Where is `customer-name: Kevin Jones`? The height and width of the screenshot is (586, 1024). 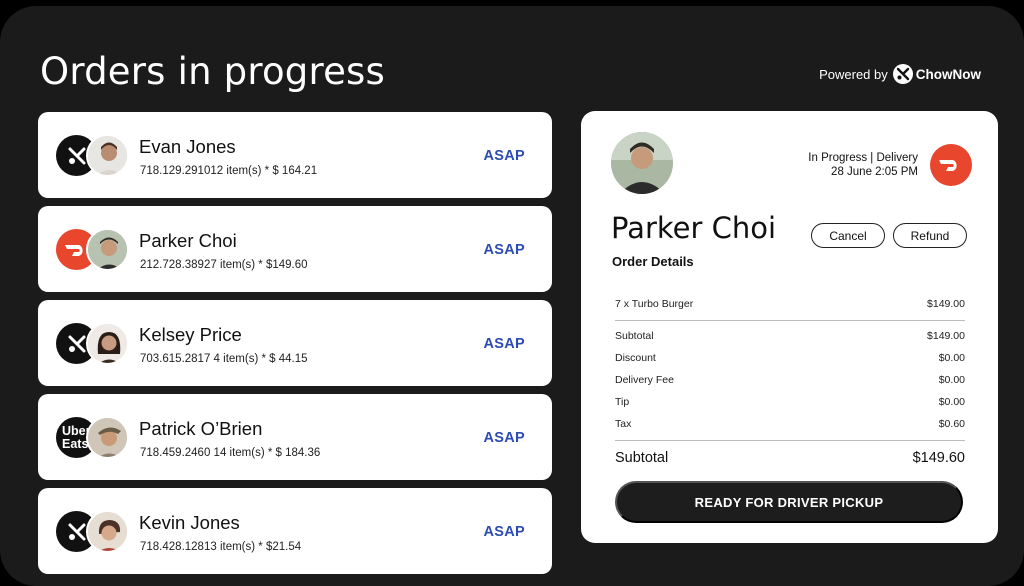 customer-name: Kevin Jones is located at coordinates (189, 522).